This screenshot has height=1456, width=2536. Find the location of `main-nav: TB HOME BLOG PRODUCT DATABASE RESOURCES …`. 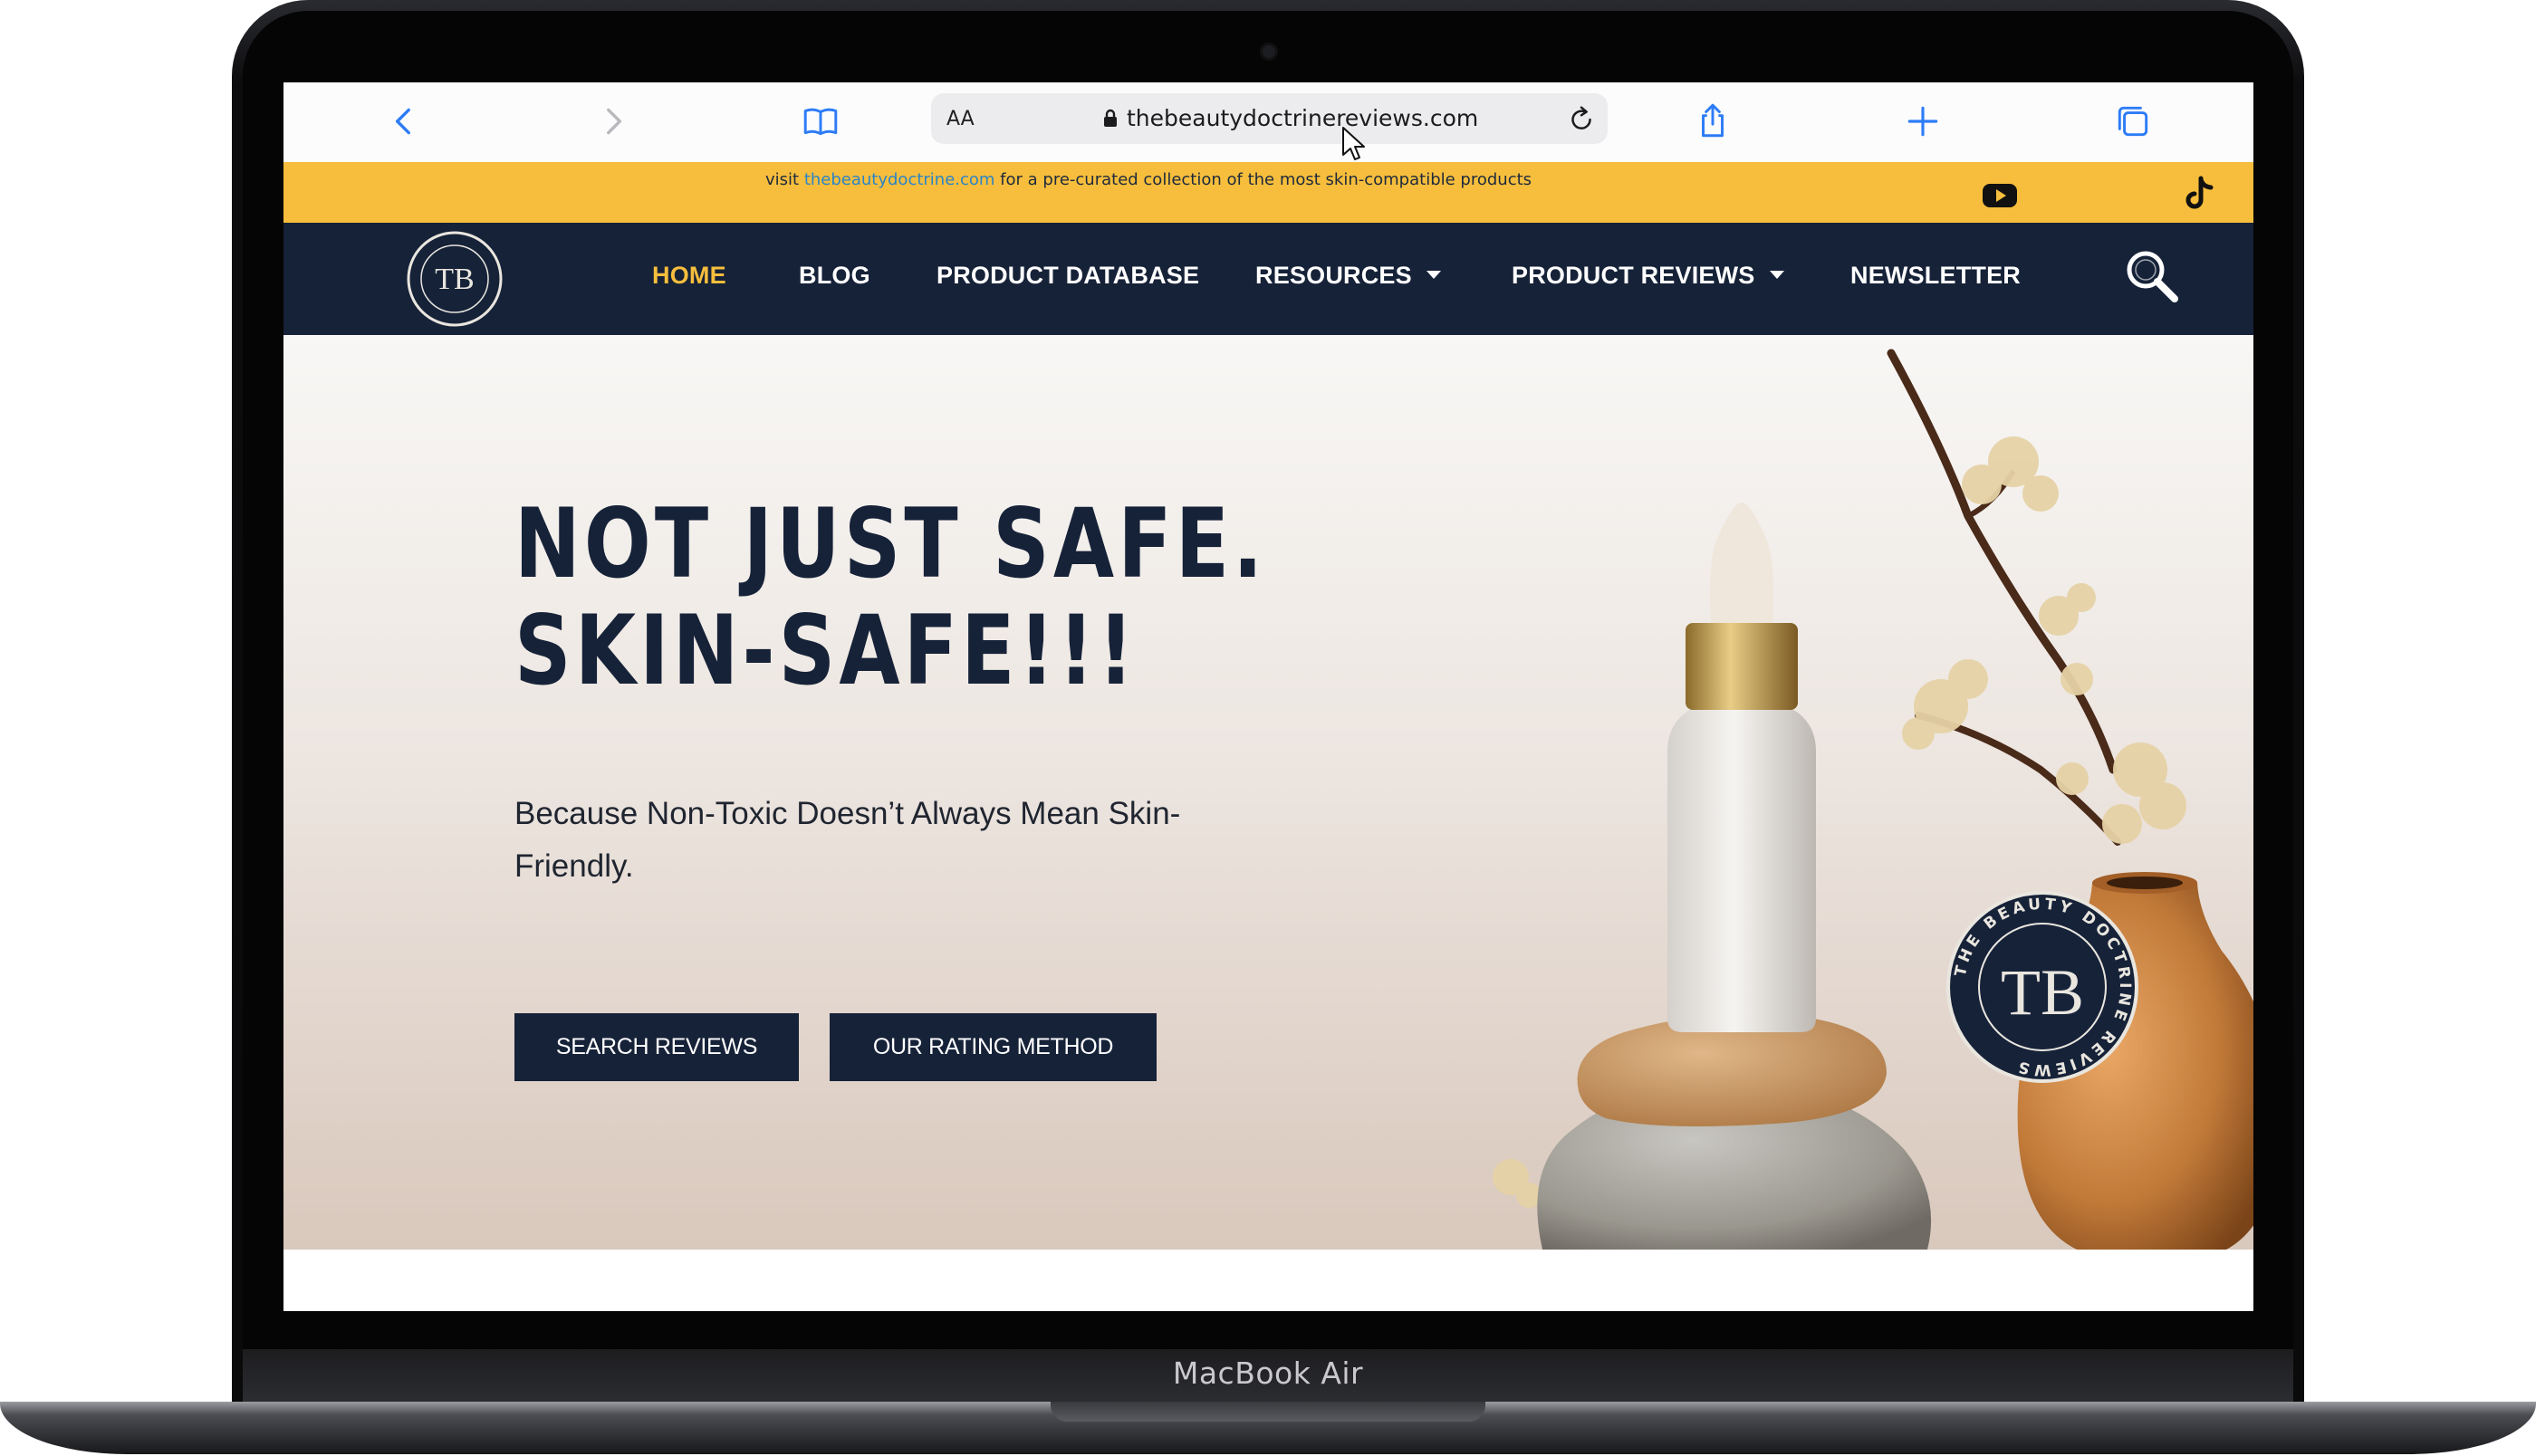

main-nav: TB HOME BLOG PRODUCT DATABASE RESOURCES … is located at coordinates (1268, 279).